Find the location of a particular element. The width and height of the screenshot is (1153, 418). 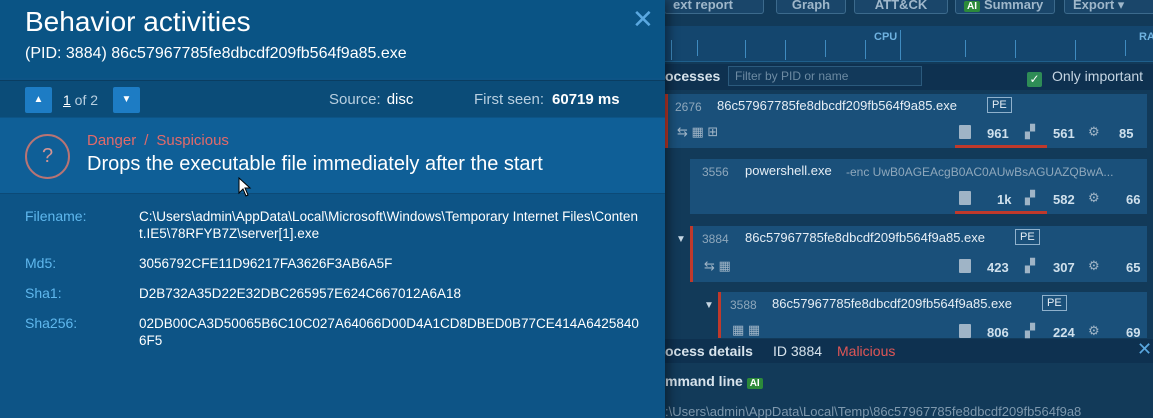

md5-label: Md5: is located at coordinates (41, 263).